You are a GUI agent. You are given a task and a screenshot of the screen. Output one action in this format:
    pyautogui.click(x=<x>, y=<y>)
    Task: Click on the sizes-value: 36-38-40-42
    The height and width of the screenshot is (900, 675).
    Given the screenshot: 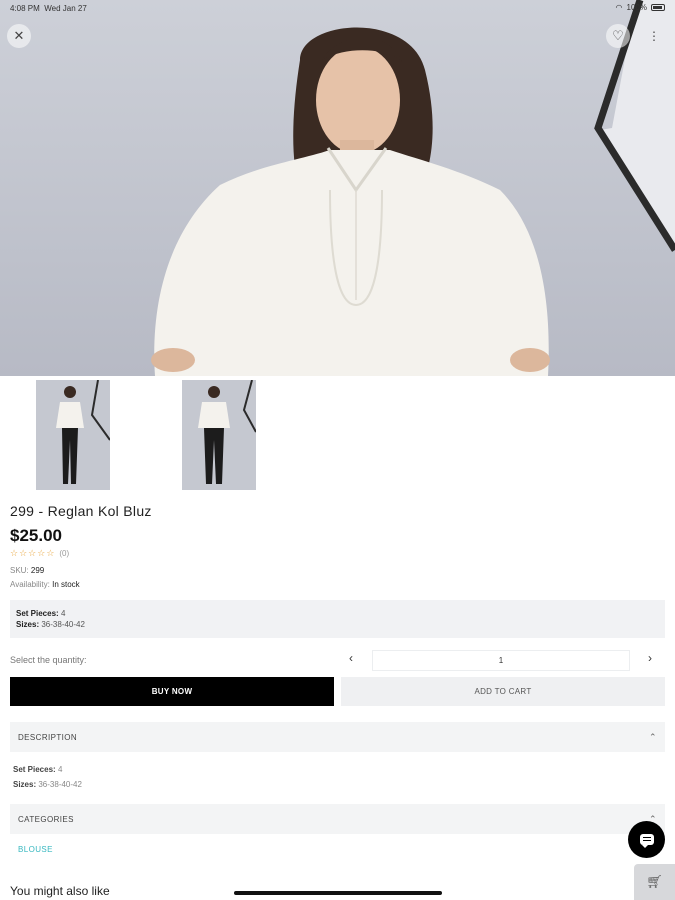 What is the action you would take?
    pyautogui.click(x=63, y=624)
    